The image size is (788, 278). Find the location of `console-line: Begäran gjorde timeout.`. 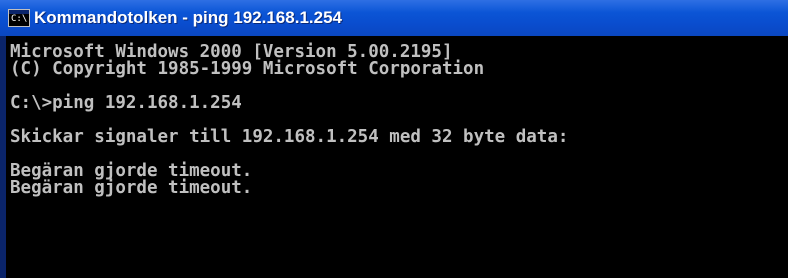

console-line: Begäran gjorde timeout. is located at coordinates (131, 188).